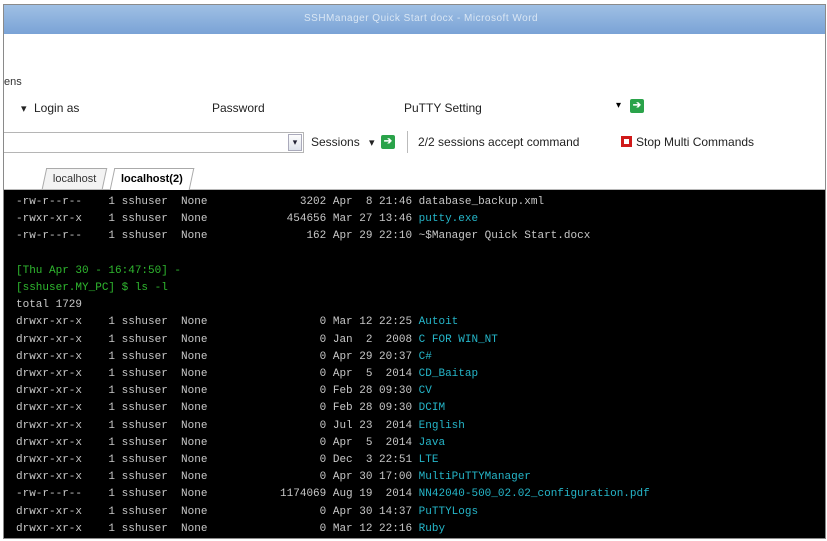 This screenshot has width=827, height=541. I want to click on terminal-line: [sshuser.MY_PC] $ ls -l, so click(92, 288).